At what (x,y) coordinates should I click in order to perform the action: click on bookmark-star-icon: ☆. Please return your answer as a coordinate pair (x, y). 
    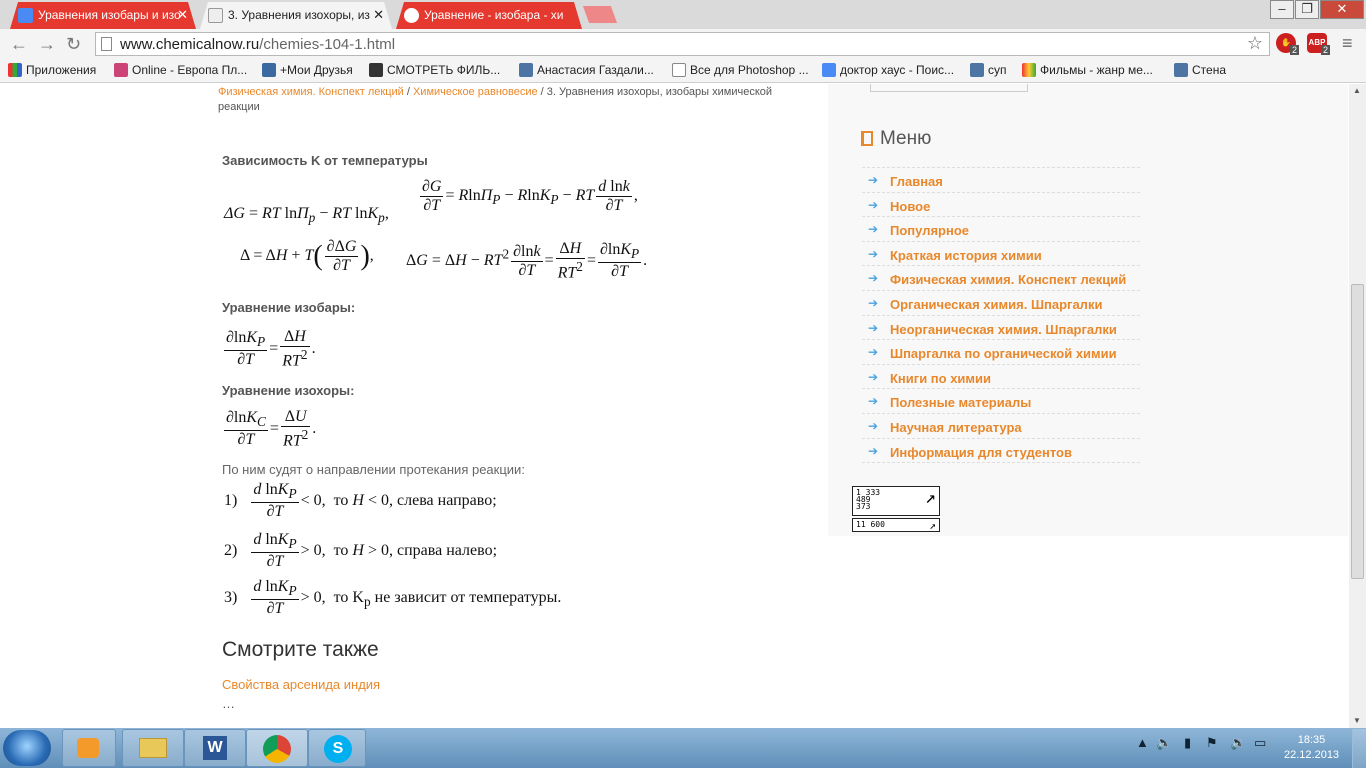
    Looking at the image, I should click on (1255, 43).